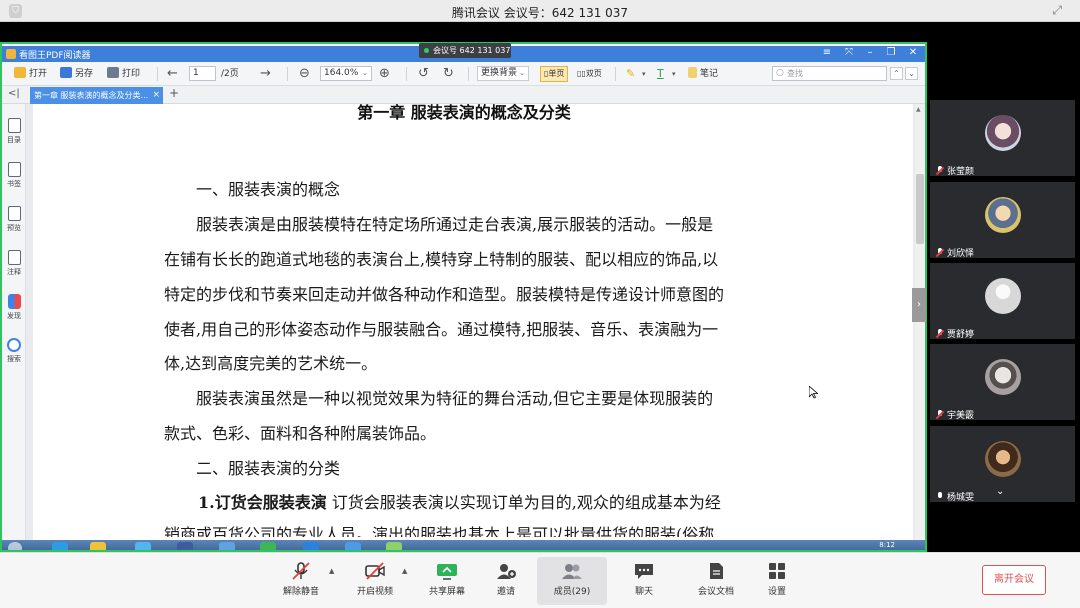 Image resolution: width=1080 pixels, height=608 pixels. What do you see at coordinates (709, 74) in the screenshot?
I see `notes-label: 笔记` at bounding box center [709, 74].